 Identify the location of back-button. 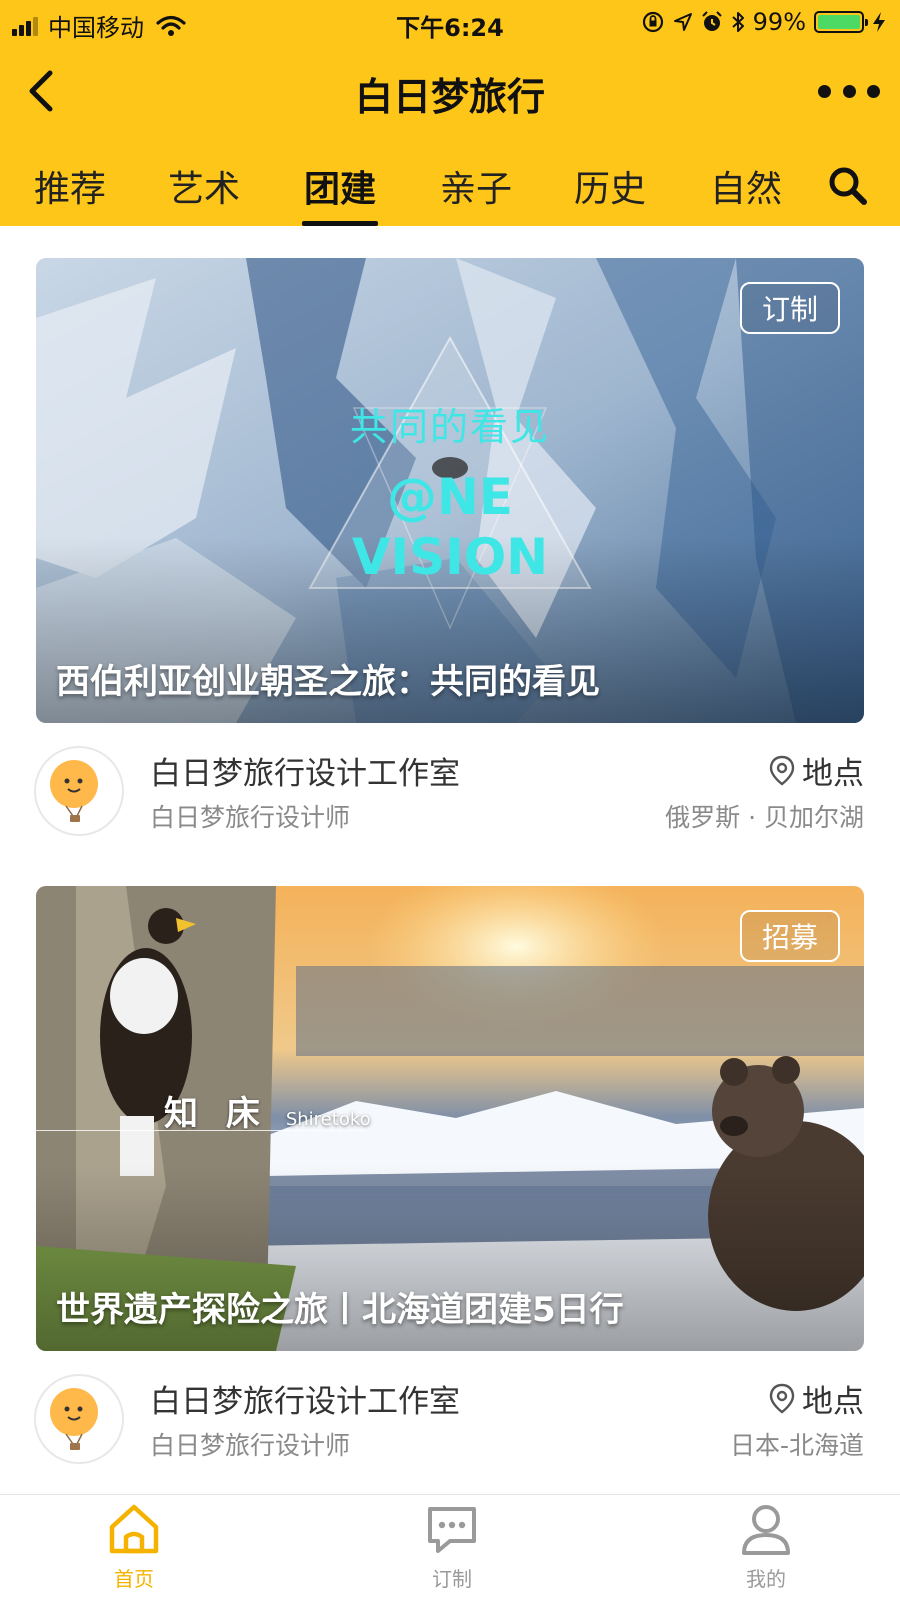
(41, 91).